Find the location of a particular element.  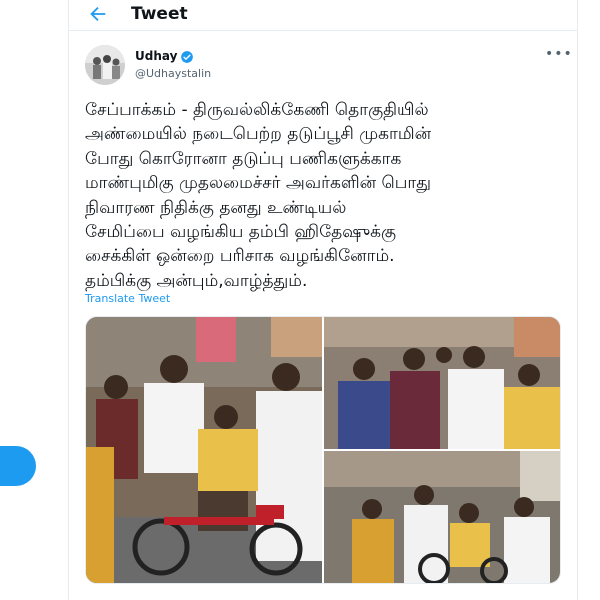

author-handle: @Udhaystalin is located at coordinates (173, 73).